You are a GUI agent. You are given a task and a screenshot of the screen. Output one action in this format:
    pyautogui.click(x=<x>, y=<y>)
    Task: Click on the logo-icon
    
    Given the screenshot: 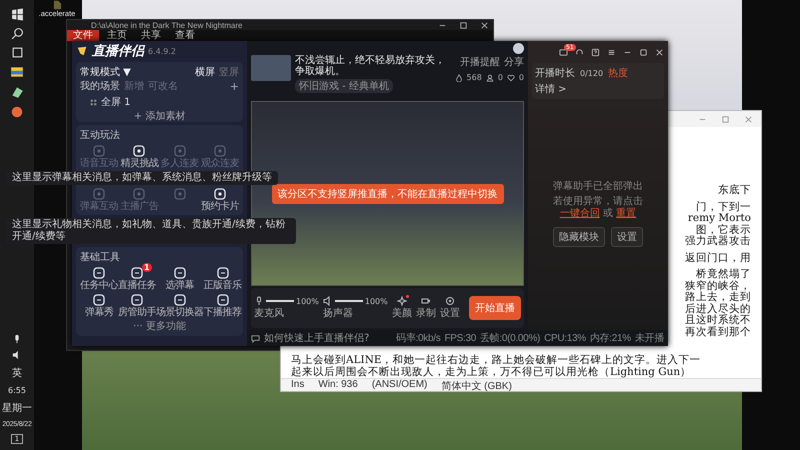 What is the action you would take?
    pyautogui.click(x=82, y=51)
    